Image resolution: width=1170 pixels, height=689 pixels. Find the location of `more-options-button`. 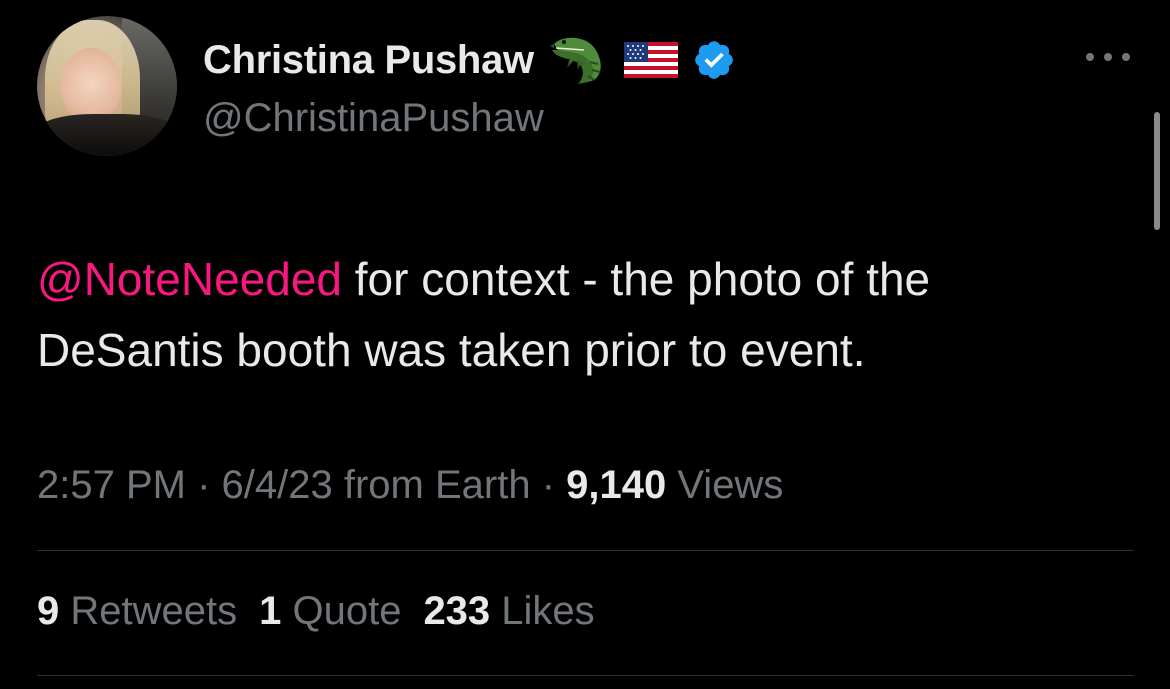

more-options-button is located at coordinates (1108, 57).